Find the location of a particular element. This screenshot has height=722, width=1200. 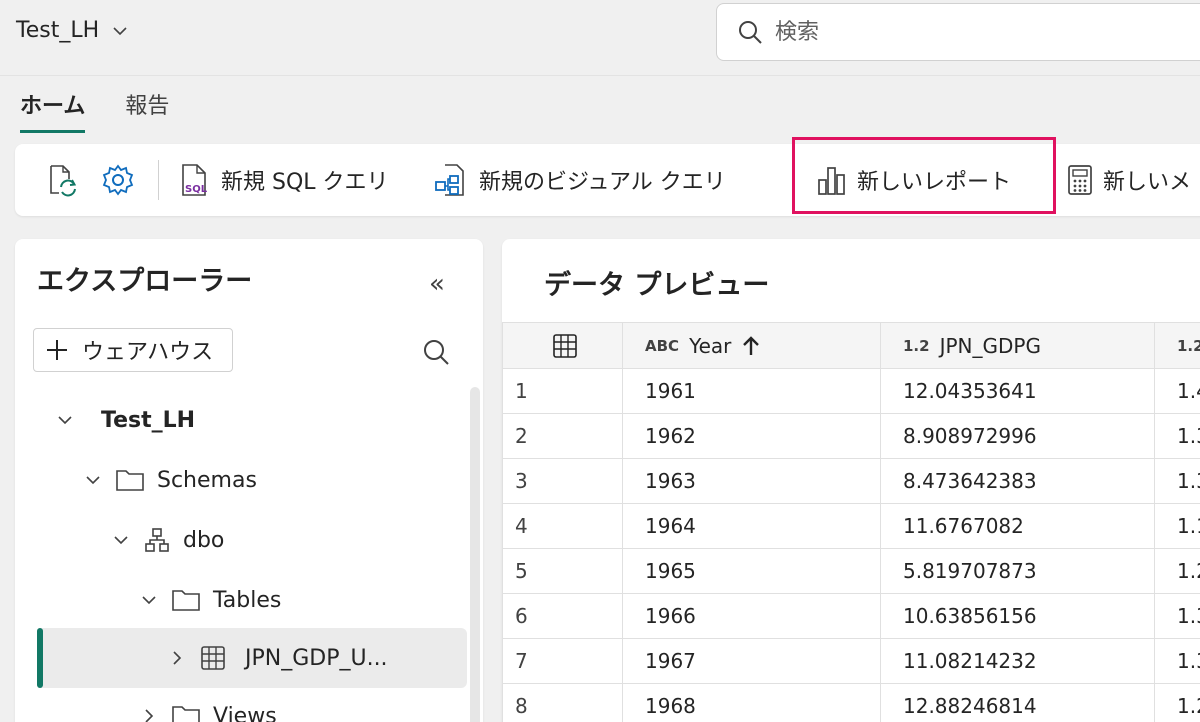

column-header-year: ABC Year is located at coordinates (751, 345).